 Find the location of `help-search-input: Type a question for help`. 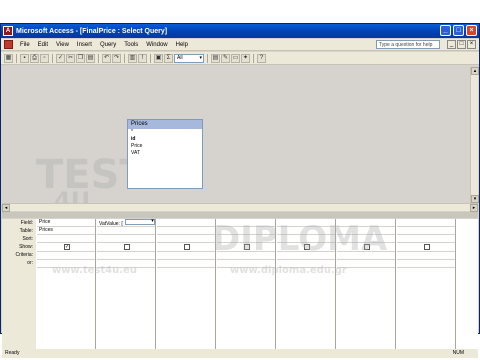

help-search-input: Type a question for help is located at coordinates (408, 44).